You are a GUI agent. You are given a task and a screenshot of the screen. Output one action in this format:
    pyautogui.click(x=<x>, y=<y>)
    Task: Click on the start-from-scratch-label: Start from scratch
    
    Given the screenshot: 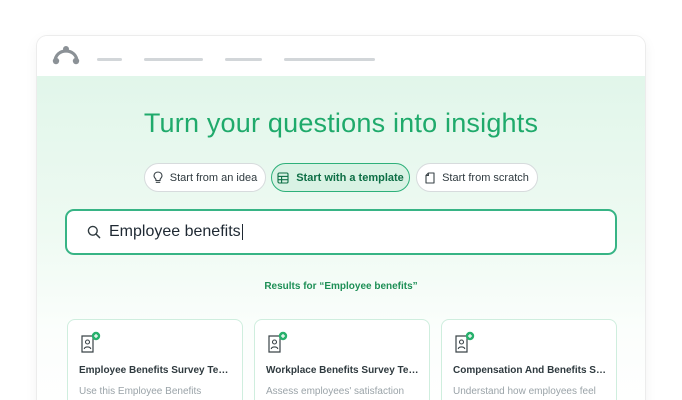 What is the action you would take?
    pyautogui.click(x=485, y=177)
    